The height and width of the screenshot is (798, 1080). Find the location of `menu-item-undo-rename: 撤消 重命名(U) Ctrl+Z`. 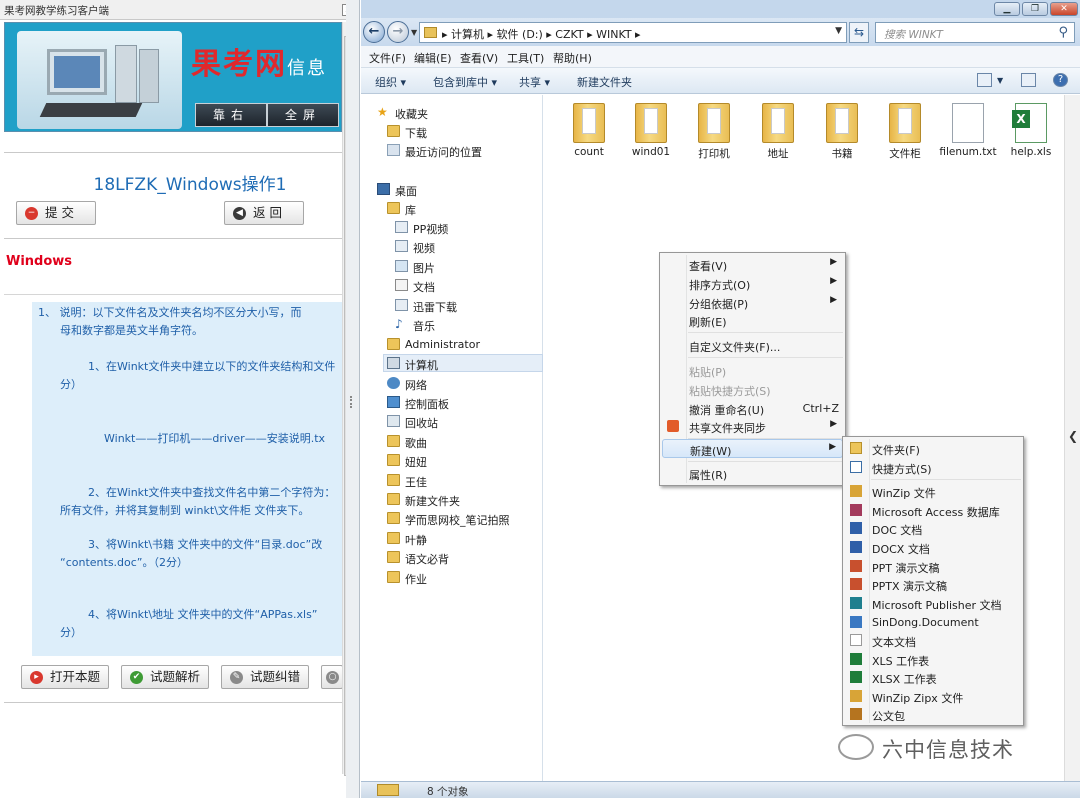

menu-item-undo-rename: 撤消 重命名(U) Ctrl+Z is located at coordinates (752, 408).